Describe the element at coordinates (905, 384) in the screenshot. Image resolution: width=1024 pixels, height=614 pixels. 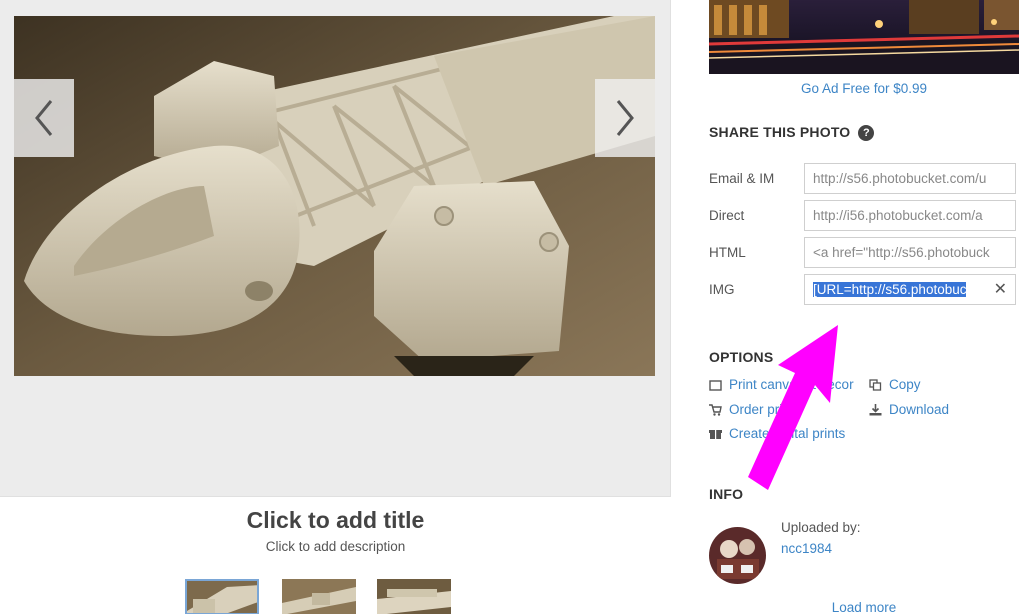
I see `option-label: Copy` at that location.